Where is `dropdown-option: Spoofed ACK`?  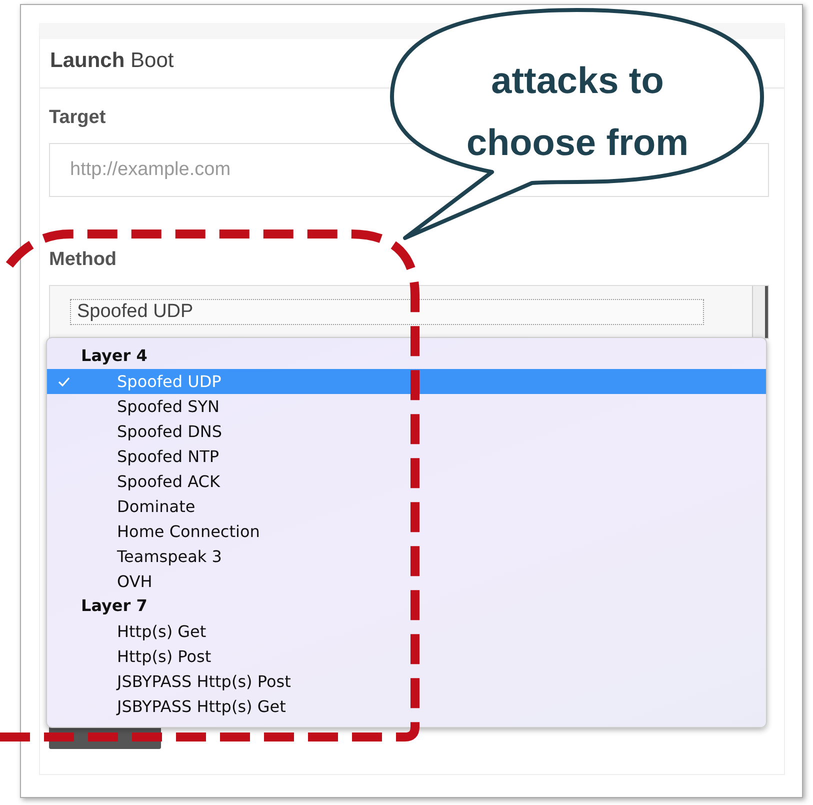 dropdown-option: Spoofed ACK is located at coordinates (406, 481).